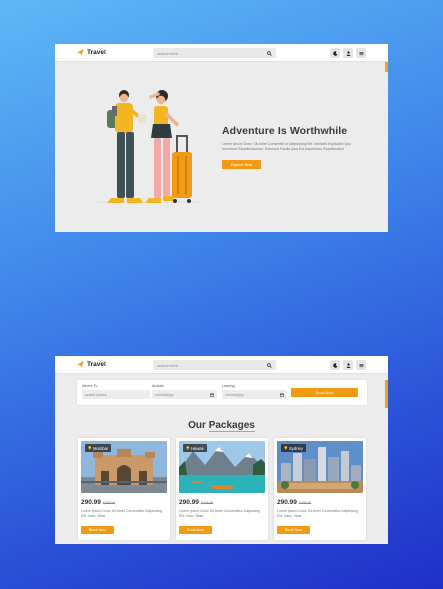 The height and width of the screenshot is (589, 443). I want to click on travelers-illustration, so click(148, 146).